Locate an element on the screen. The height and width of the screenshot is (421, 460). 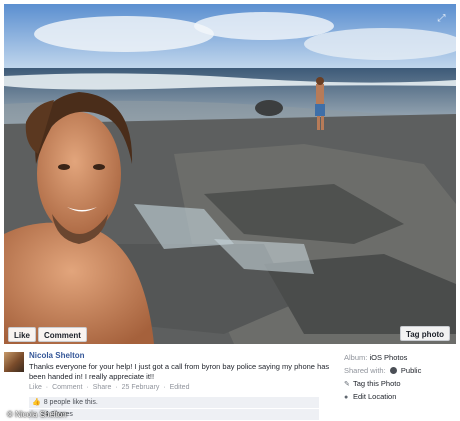
edited-label: Edited is located at coordinates (180, 387).